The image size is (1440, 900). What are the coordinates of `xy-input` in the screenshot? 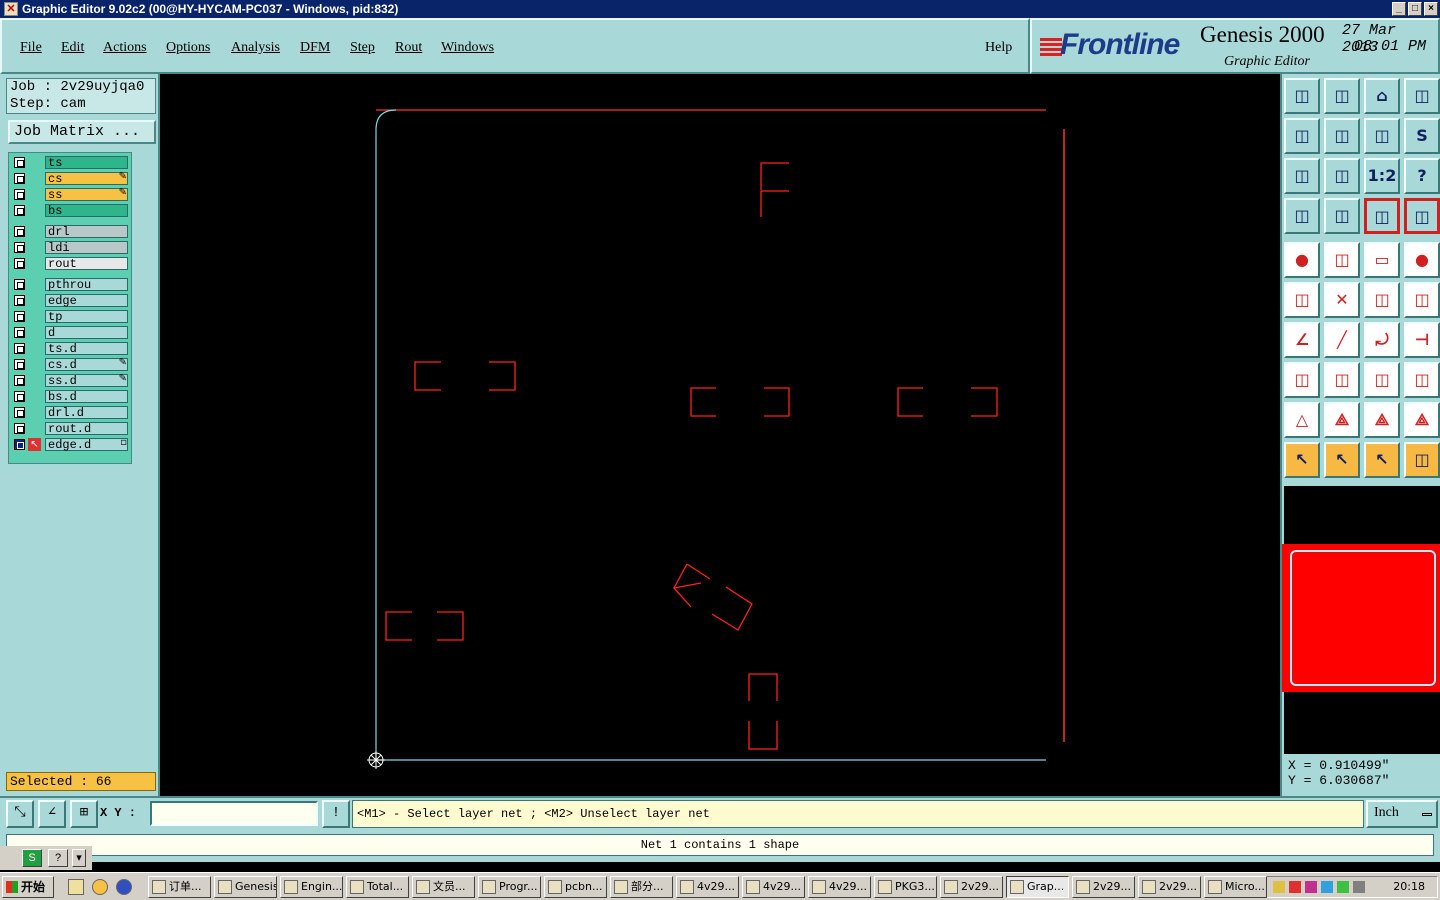 It's located at (234, 813).